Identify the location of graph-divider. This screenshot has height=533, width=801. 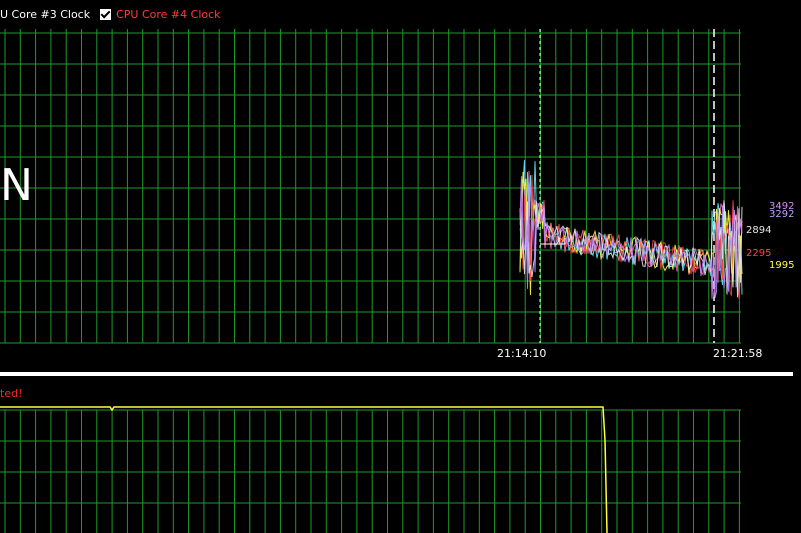
(396, 374).